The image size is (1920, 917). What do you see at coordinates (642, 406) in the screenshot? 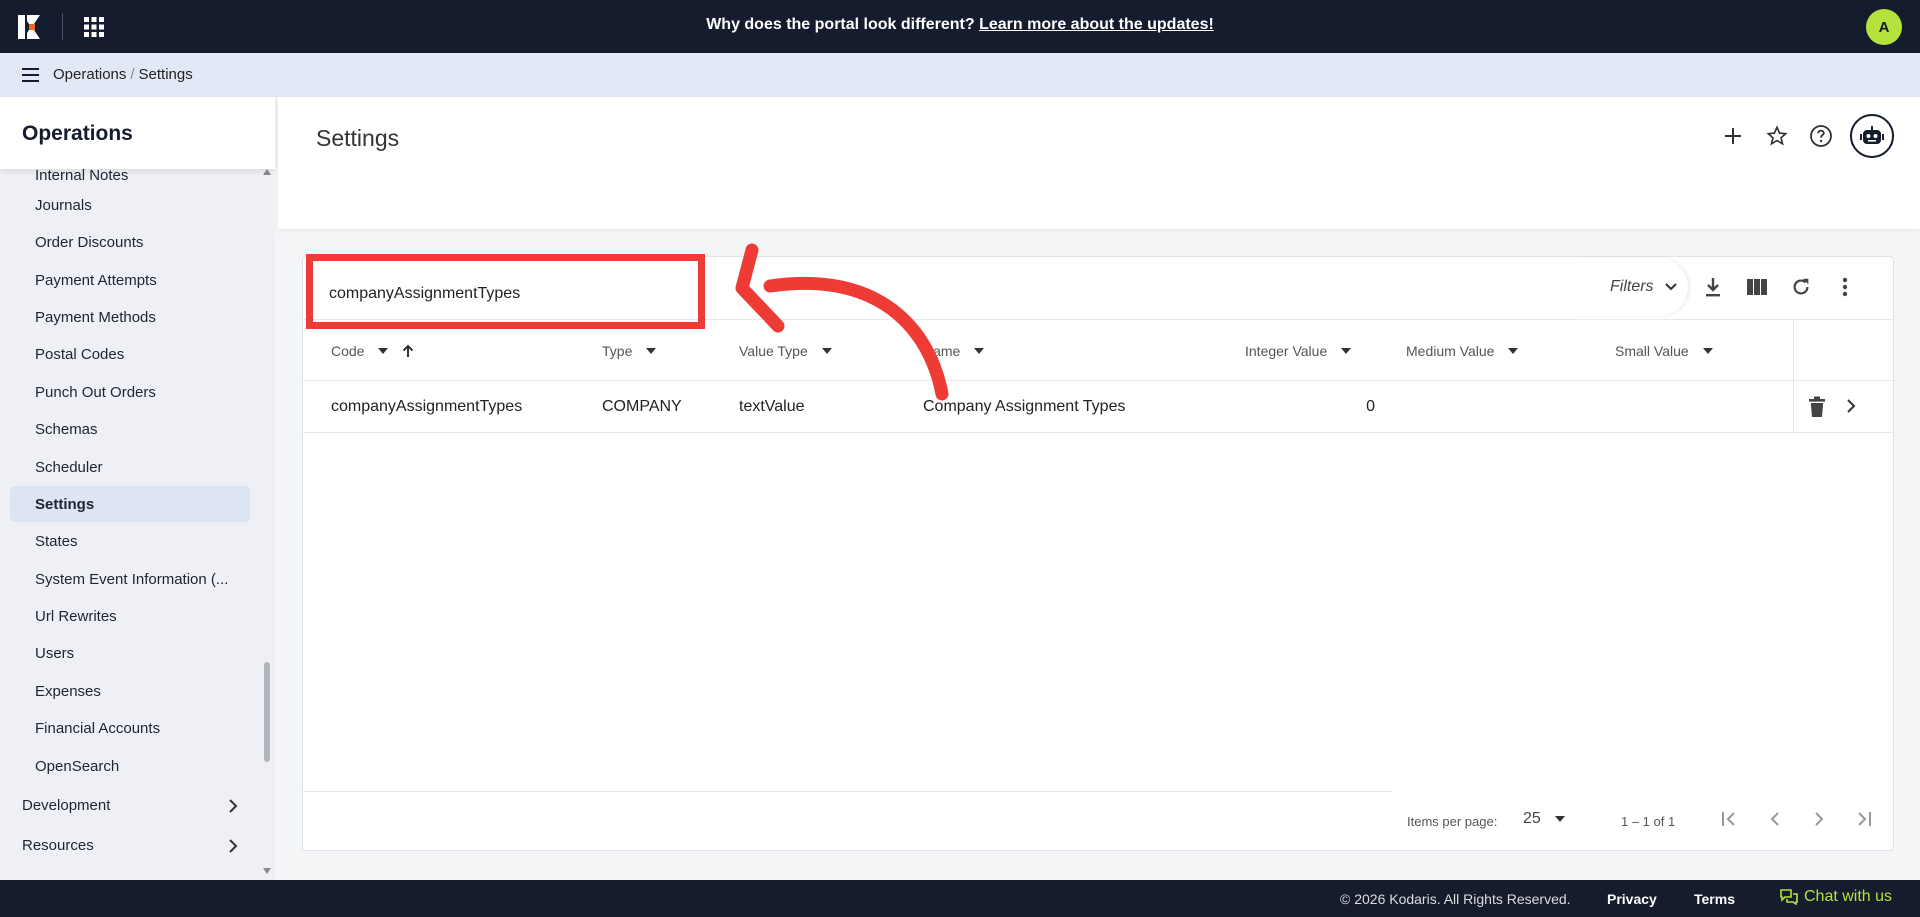
I see `cell-type: COMPANY` at bounding box center [642, 406].